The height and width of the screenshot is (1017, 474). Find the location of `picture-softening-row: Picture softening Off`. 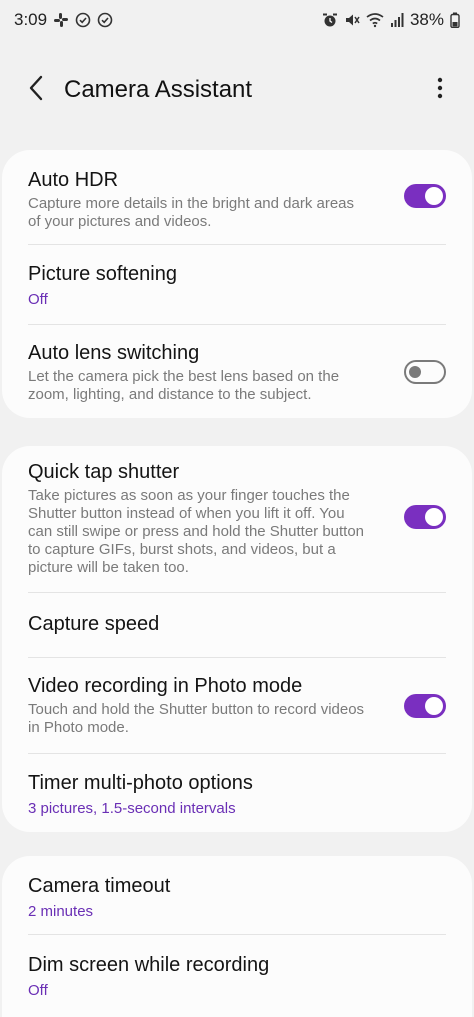

picture-softening-row: Picture softening Off is located at coordinates (237, 285).